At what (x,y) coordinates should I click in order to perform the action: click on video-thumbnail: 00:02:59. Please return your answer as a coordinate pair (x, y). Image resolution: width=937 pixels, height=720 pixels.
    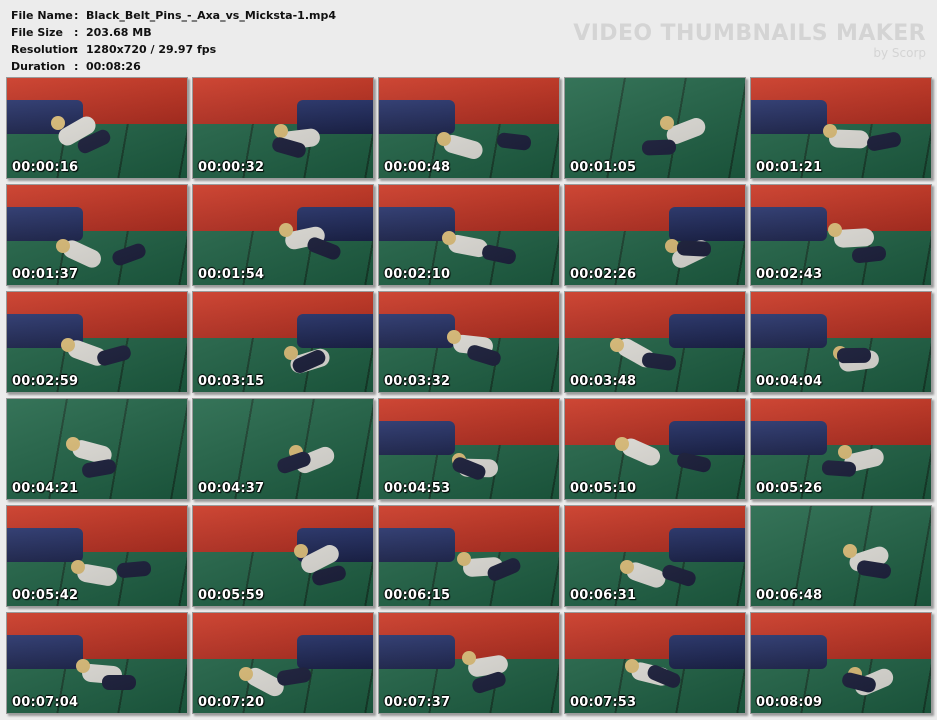
    Looking at the image, I should click on (97, 342).